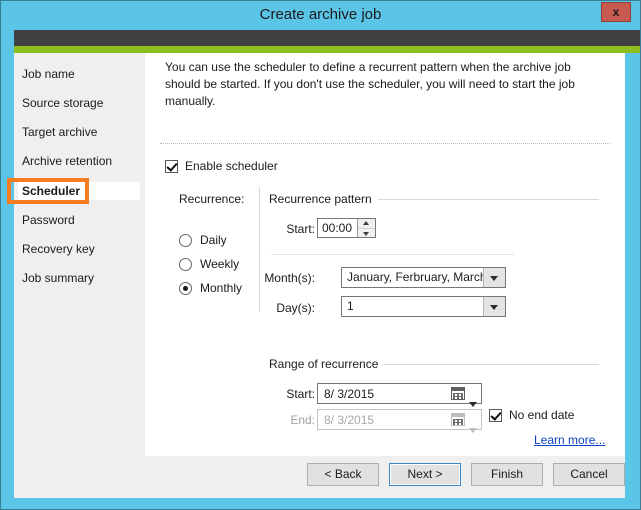 The image size is (641, 510). What do you see at coordinates (323, 199) in the screenshot?
I see `recurrence-pattern-title: Recurrence pattern` at bounding box center [323, 199].